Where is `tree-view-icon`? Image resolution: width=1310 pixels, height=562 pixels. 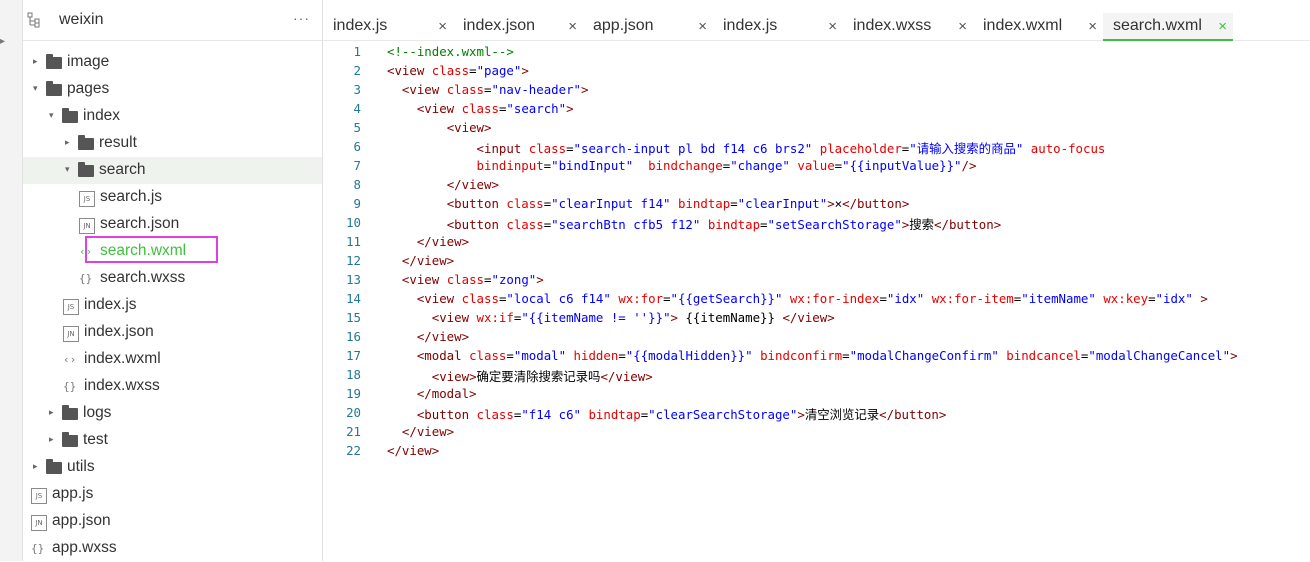
tree-view-icon is located at coordinates (34, 20).